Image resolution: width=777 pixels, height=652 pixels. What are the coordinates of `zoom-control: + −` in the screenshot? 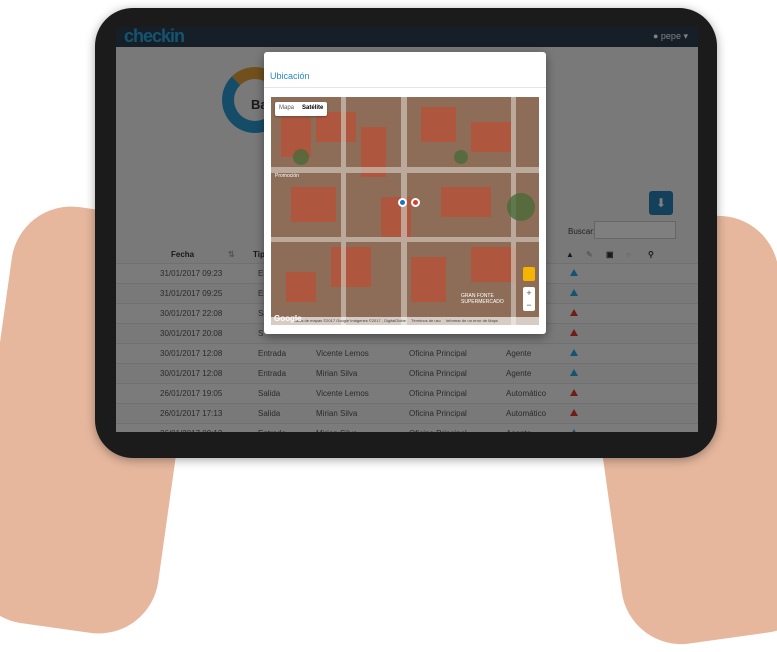 It's located at (529, 299).